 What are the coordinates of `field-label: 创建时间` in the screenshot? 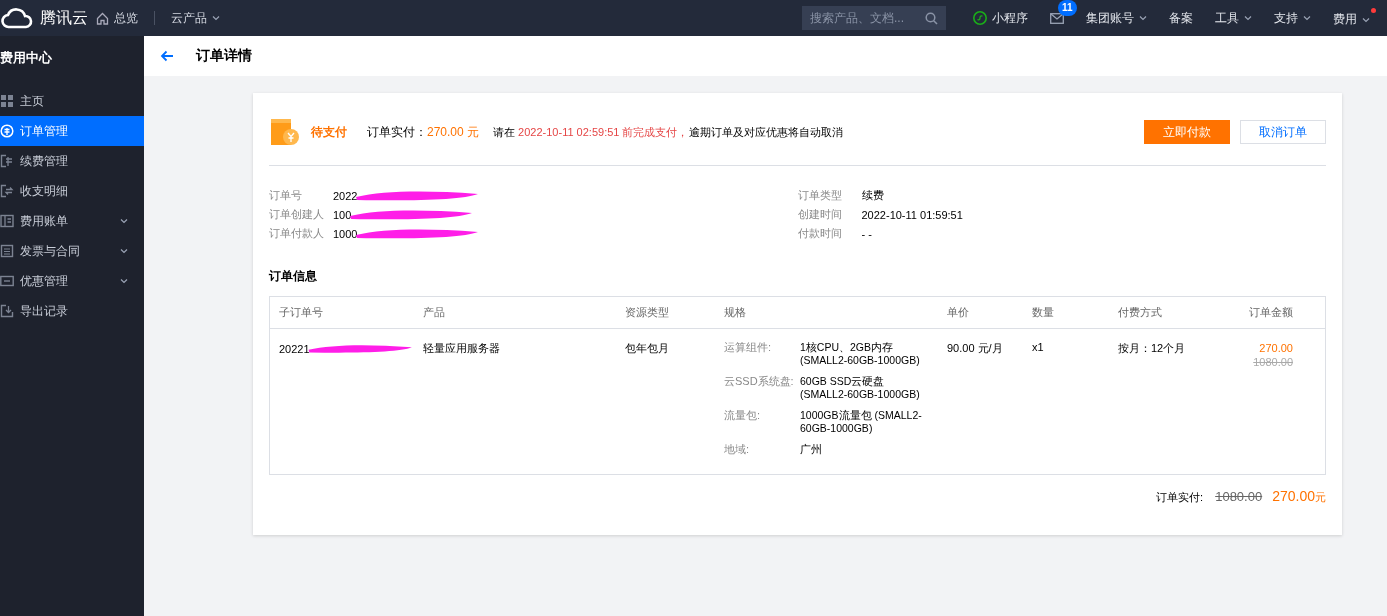 It's located at (820, 214).